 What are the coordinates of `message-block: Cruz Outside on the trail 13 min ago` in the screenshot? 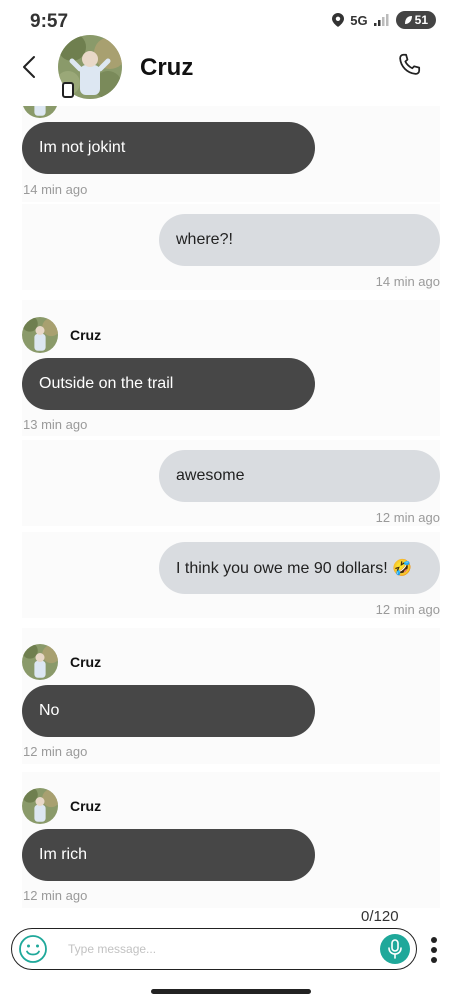 It's located at (231, 368).